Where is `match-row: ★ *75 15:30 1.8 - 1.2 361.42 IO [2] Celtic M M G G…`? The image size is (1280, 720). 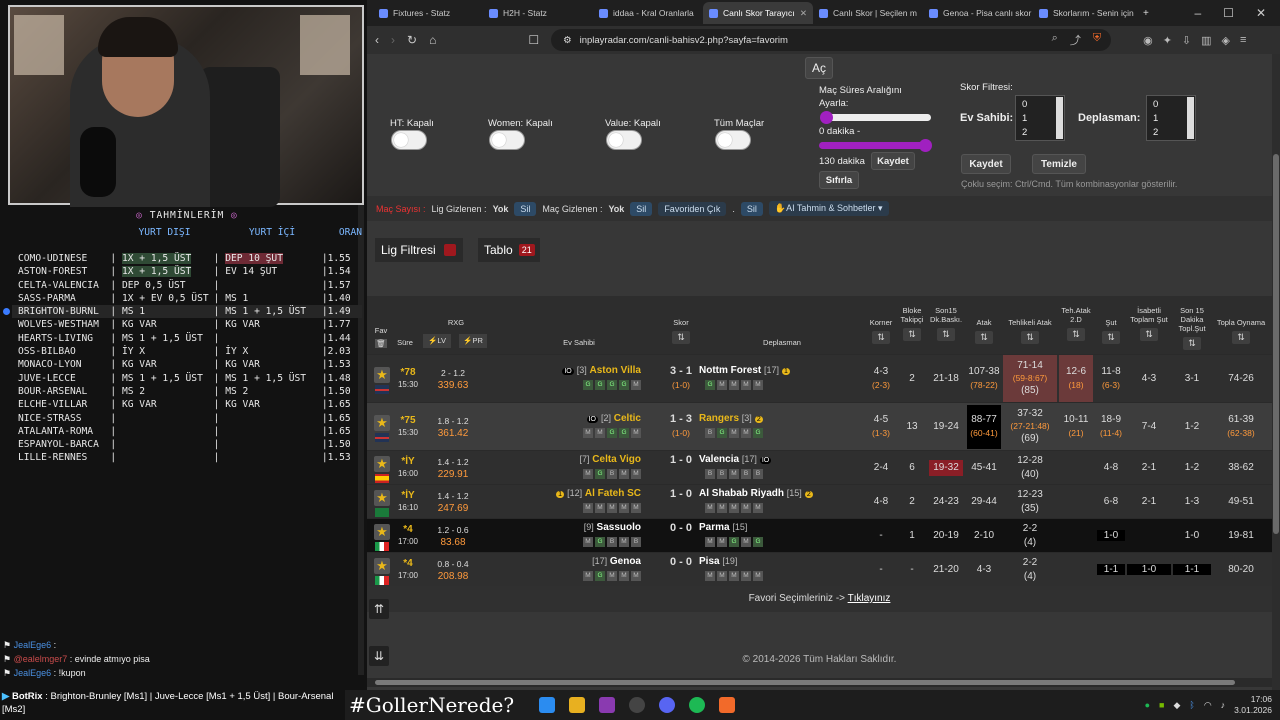
match-row: ★ *75 15:30 1.8 - 1.2 361.42 IO [2] Celtic M M G G… is located at coordinates (819, 426).